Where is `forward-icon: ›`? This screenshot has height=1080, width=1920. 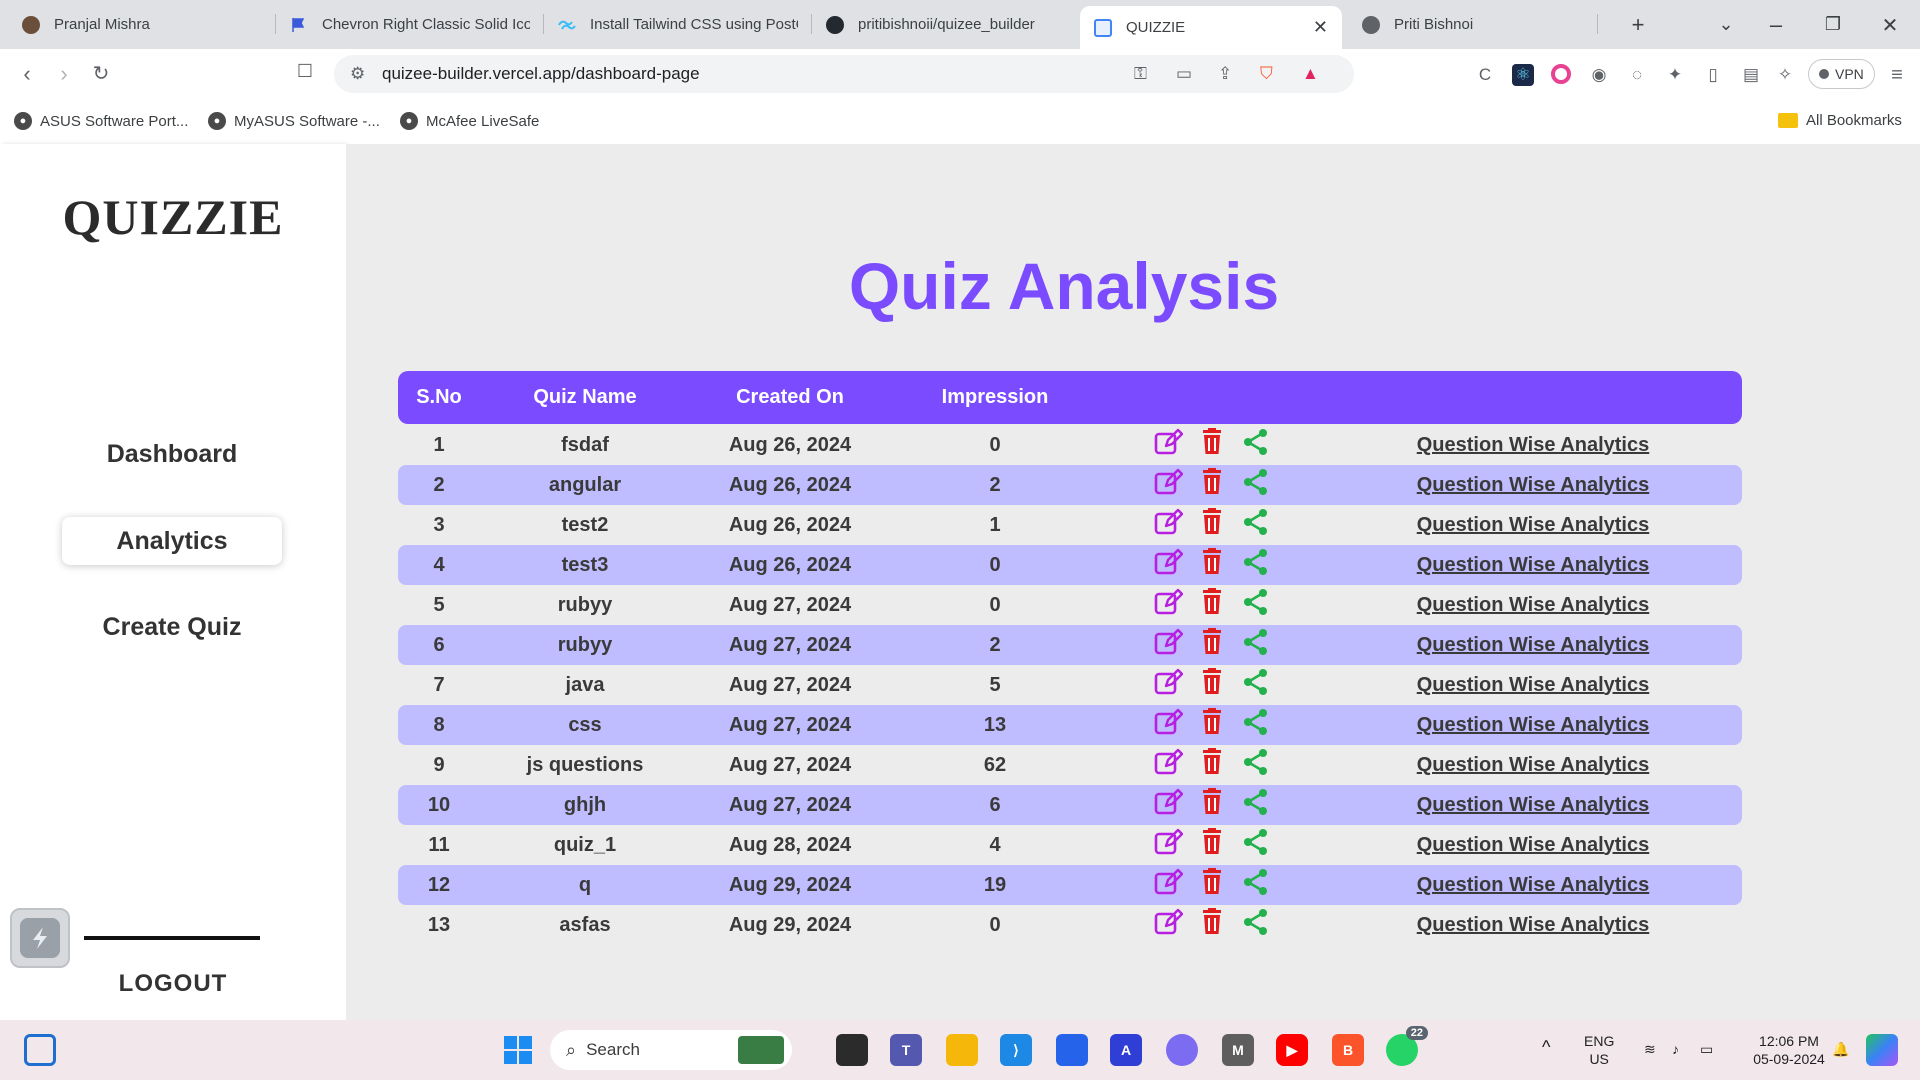 forward-icon: › is located at coordinates (64, 74).